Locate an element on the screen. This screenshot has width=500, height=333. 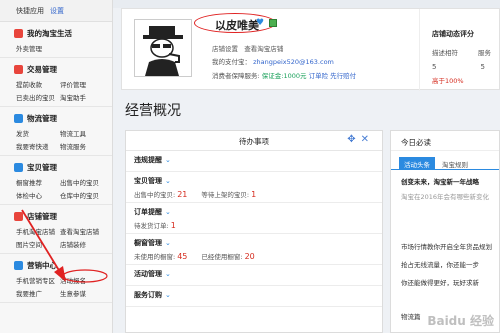
todo-section-header: 订单提醒 ⌄ is located at coordinates (258, 212).